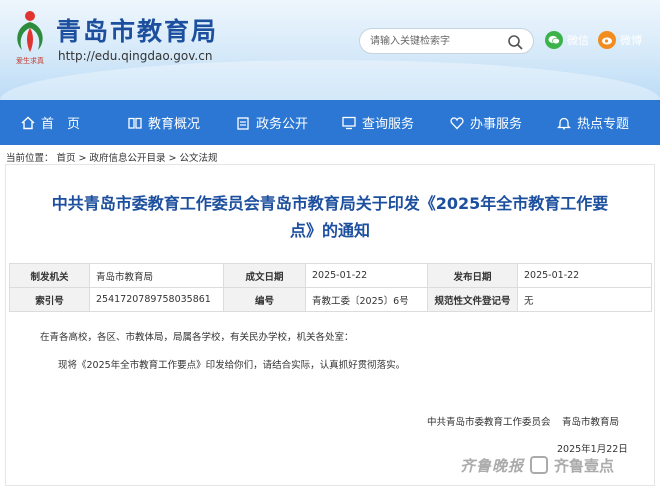 The width and height of the screenshot is (660, 486). Describe the element at coordinates (135, 56) in the screenshot. I see `site-url: http://edu.qingdao.gov.cn` at that location.